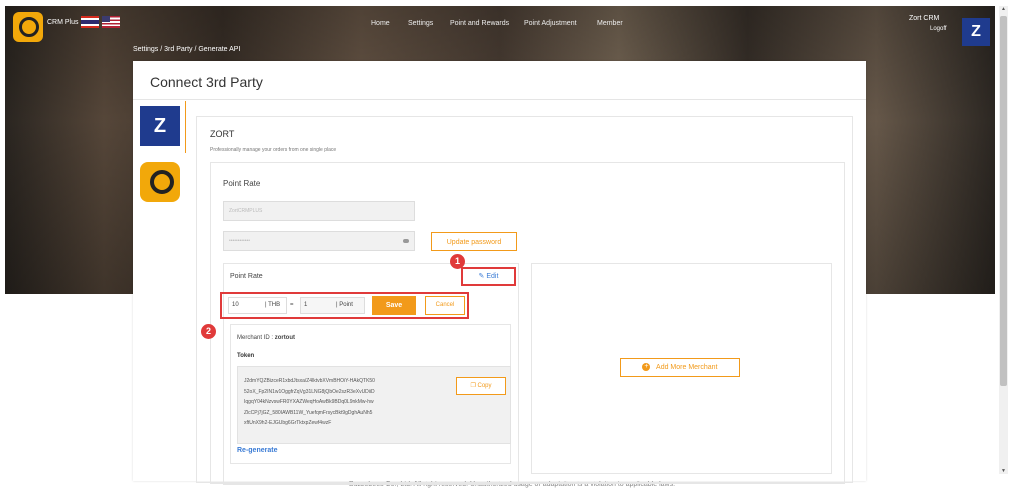  I want to click on point-rate-title: Point Rate, so click(246, 276).